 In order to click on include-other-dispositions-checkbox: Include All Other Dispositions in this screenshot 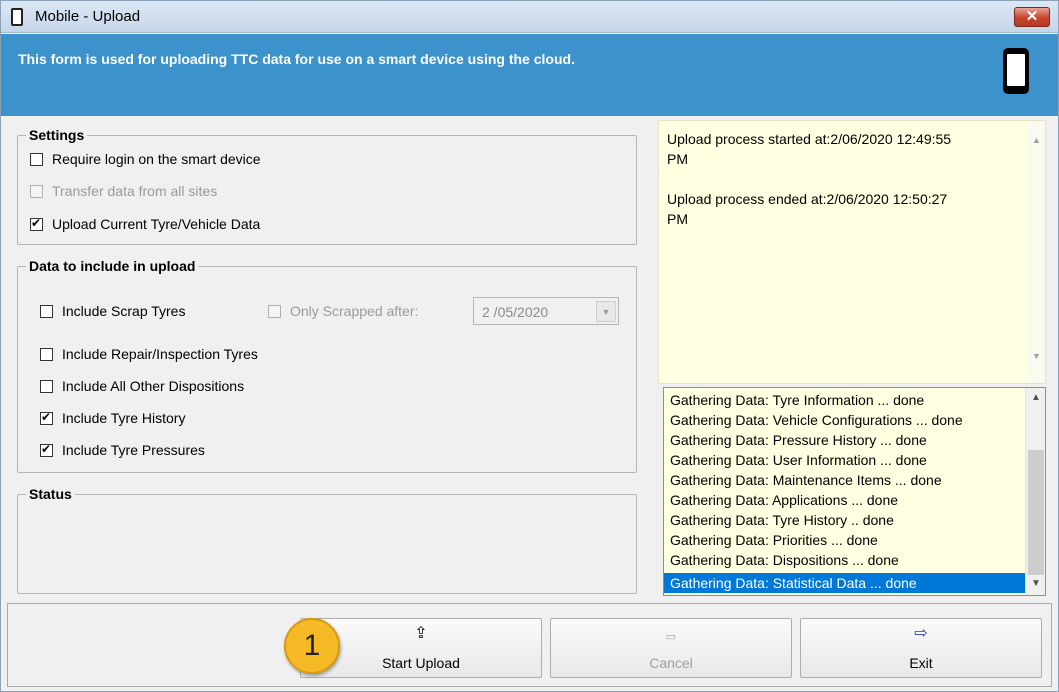, I will do `click(142, 386)`.